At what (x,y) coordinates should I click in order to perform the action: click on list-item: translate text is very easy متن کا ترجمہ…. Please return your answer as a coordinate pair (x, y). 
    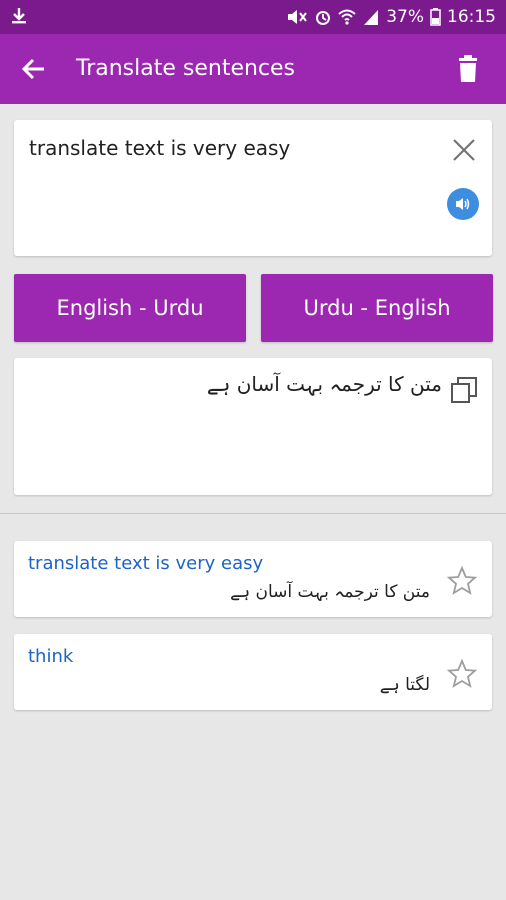
    Looking at the image, I should click on (253, 579).